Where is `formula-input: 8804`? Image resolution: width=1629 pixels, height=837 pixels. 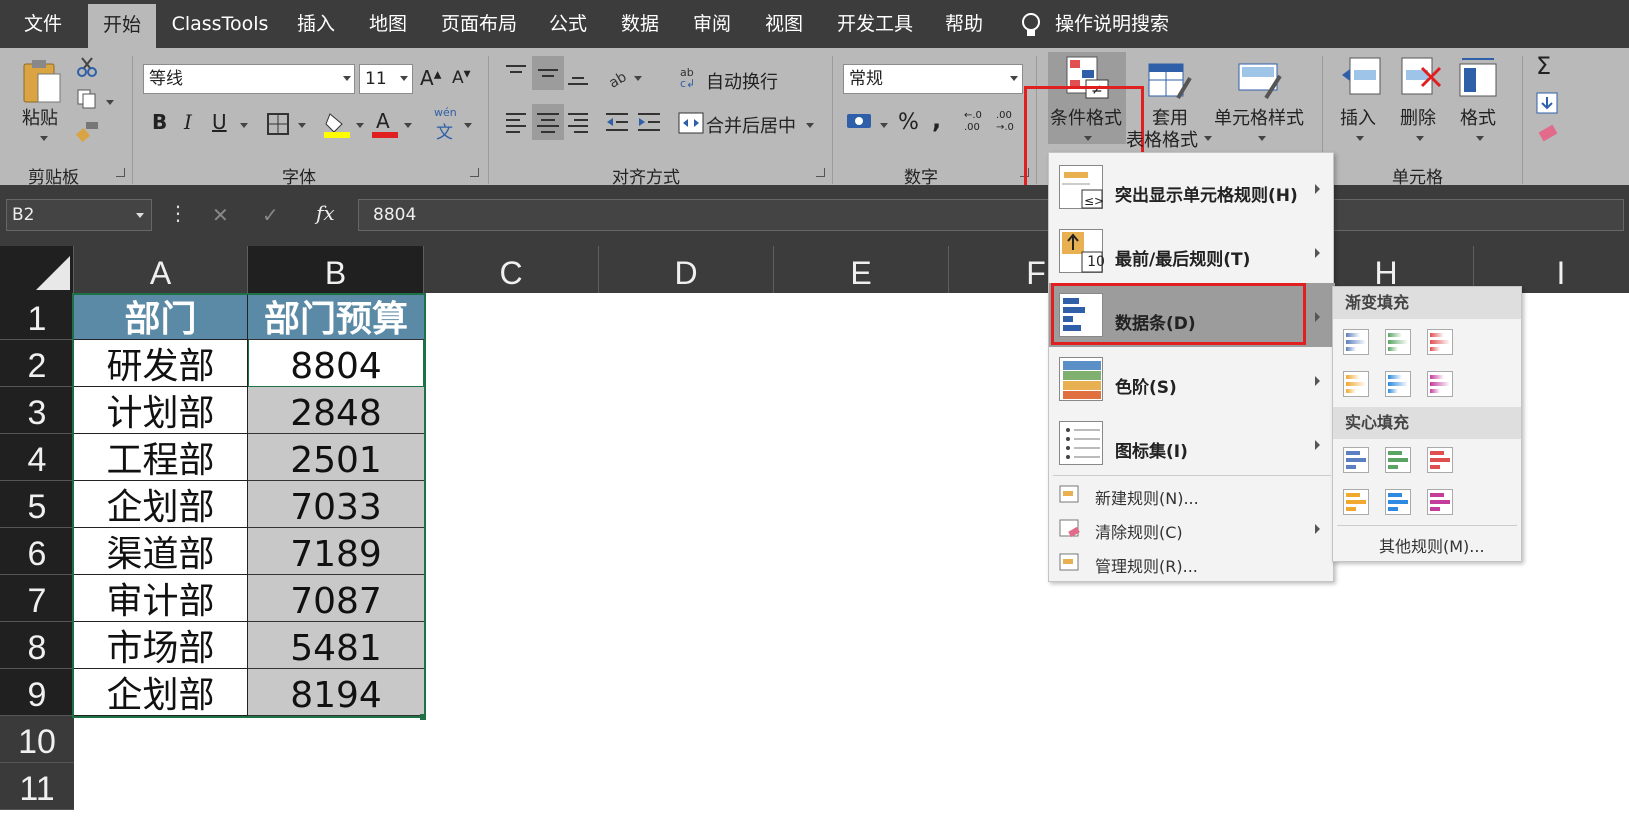
formula-input: 8804 is located at coordinates (991, 215).